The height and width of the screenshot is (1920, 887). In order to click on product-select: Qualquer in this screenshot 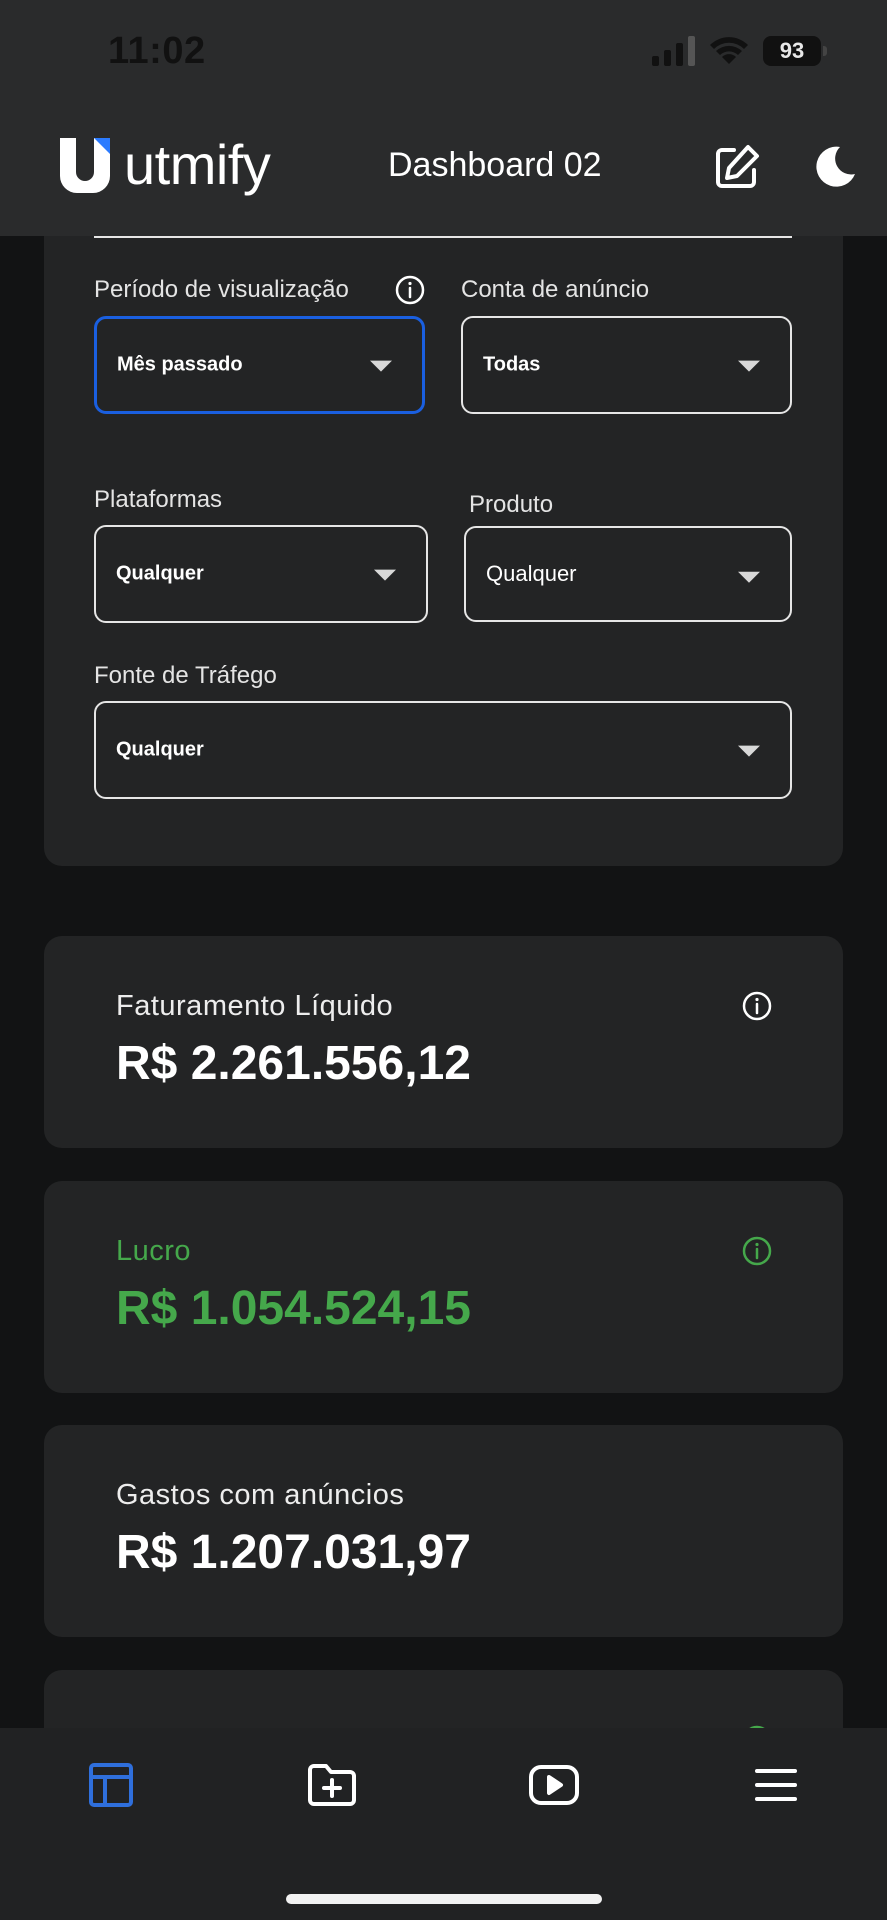, I will do `click(628, 574)`.